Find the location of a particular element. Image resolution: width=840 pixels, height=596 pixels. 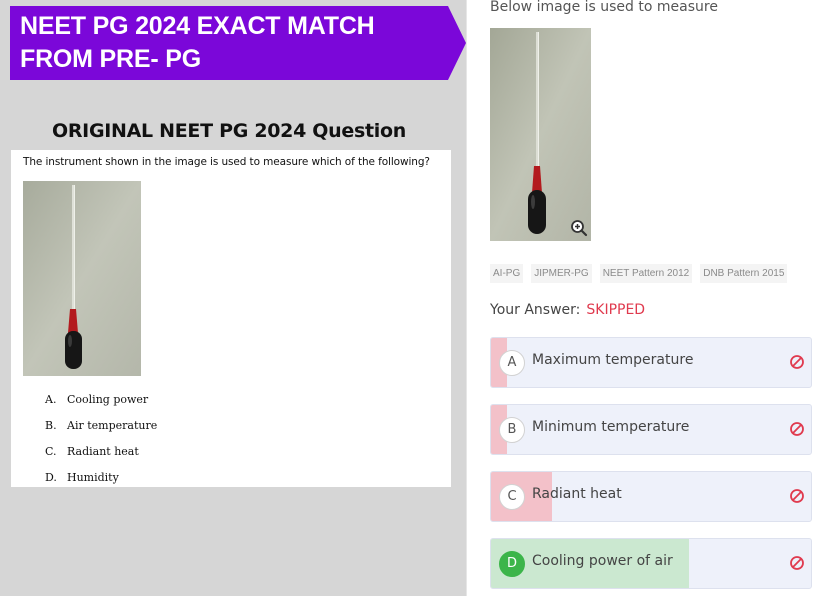

choice-a-letter: A is located at coordinates (512, 363).